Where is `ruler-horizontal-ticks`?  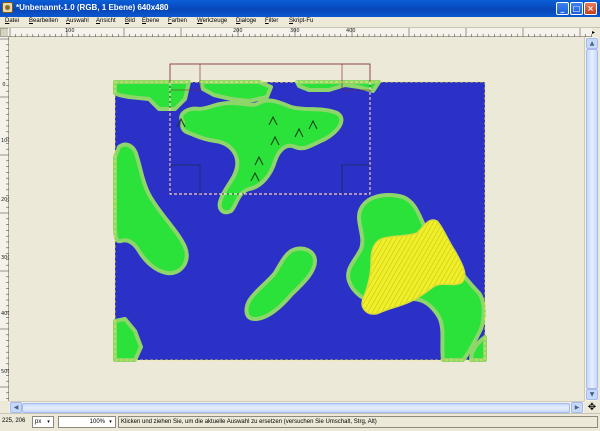
ruler-horizontal-ticks is located at coordinates (300, 32).